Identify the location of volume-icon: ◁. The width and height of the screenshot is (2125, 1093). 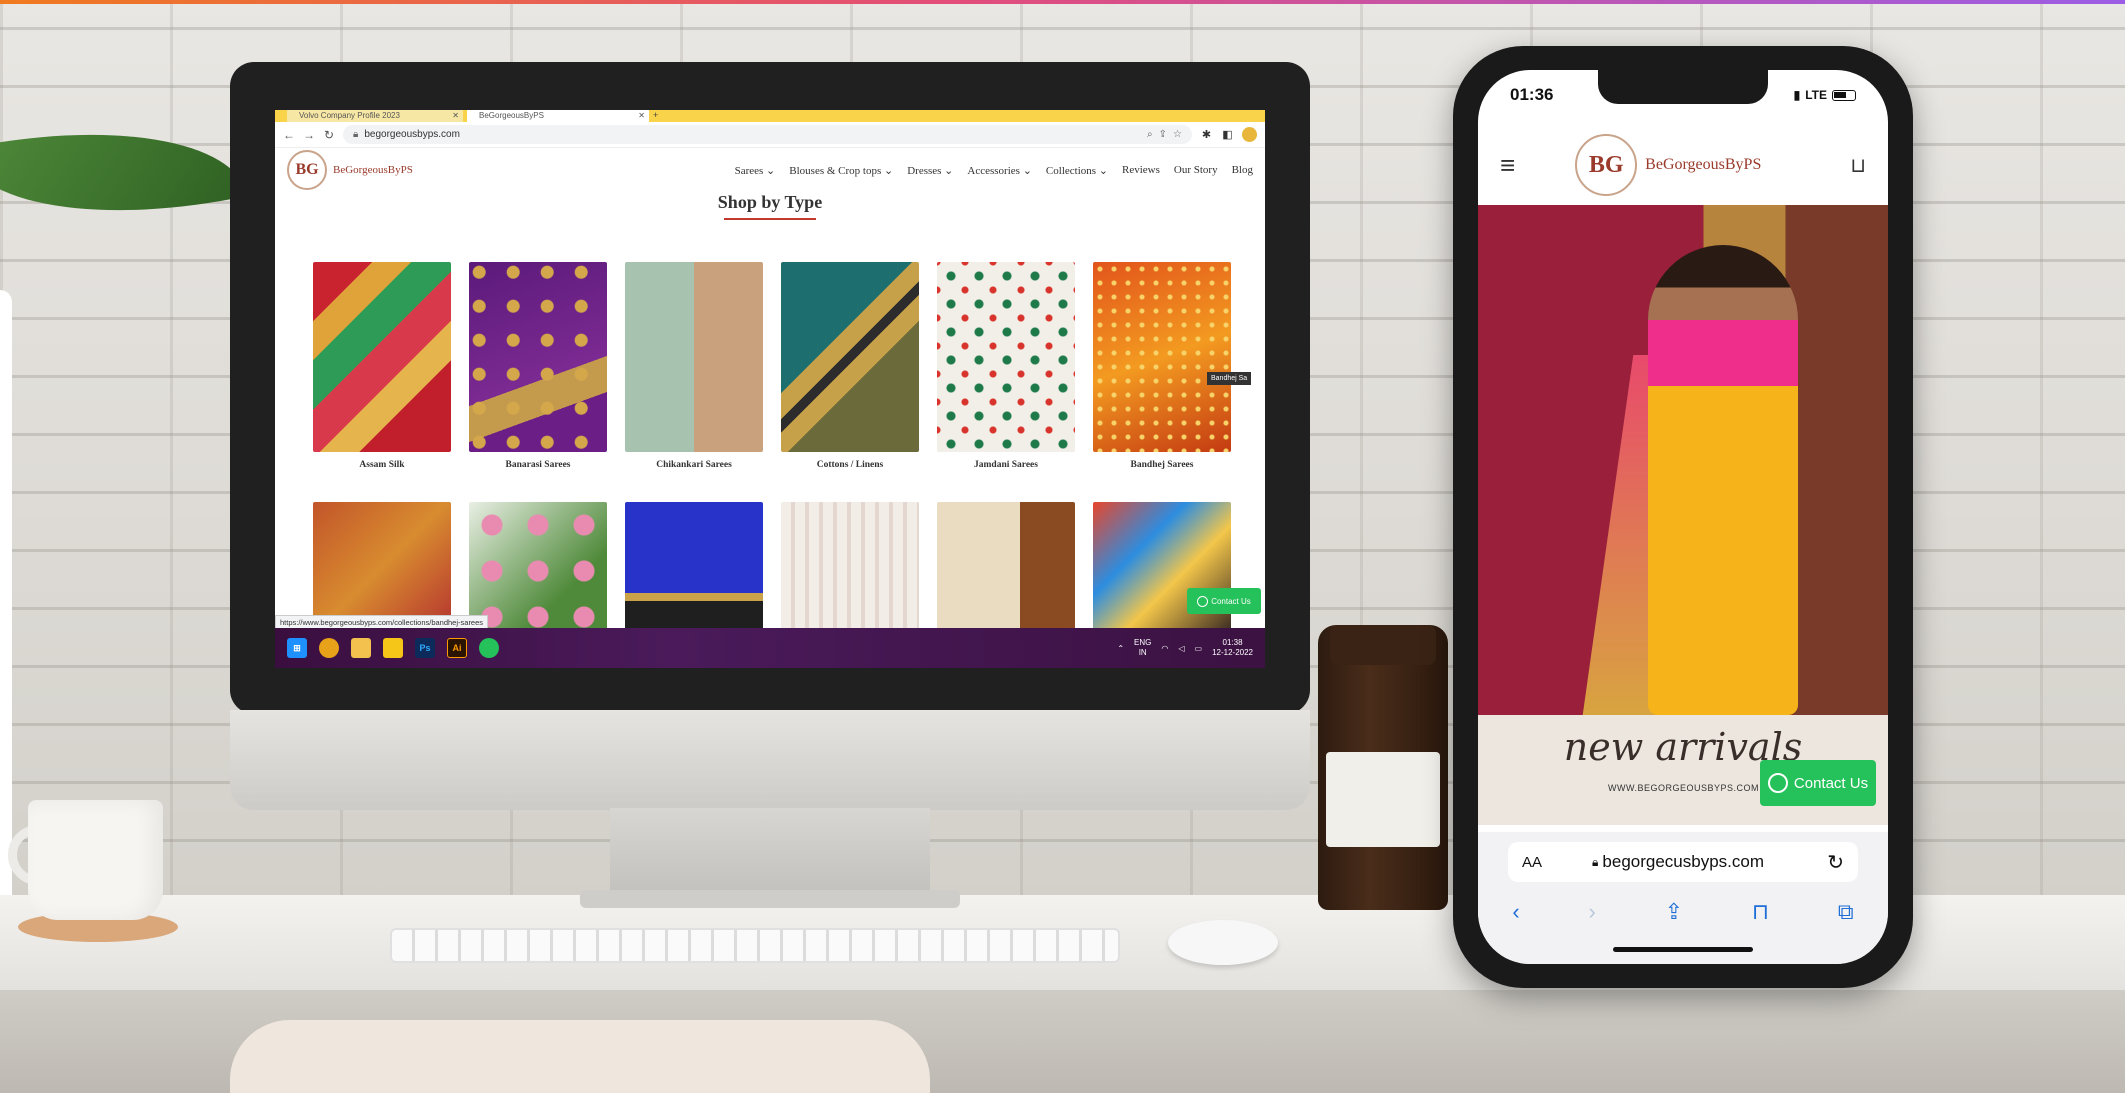
(1181, 648).